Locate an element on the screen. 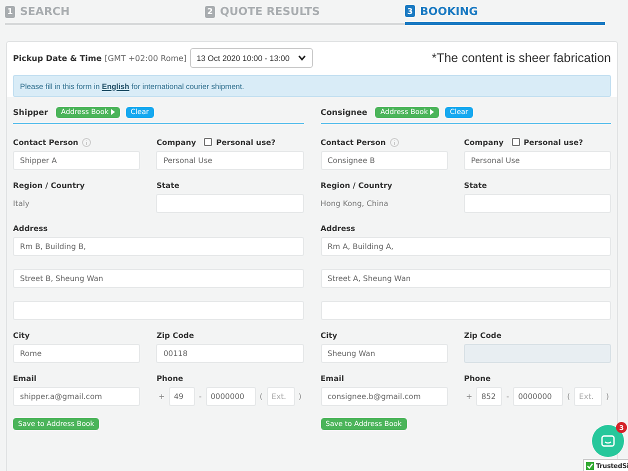  disclaimer-note: *The content is sheer fabrication is located at coordinates (521, 58).